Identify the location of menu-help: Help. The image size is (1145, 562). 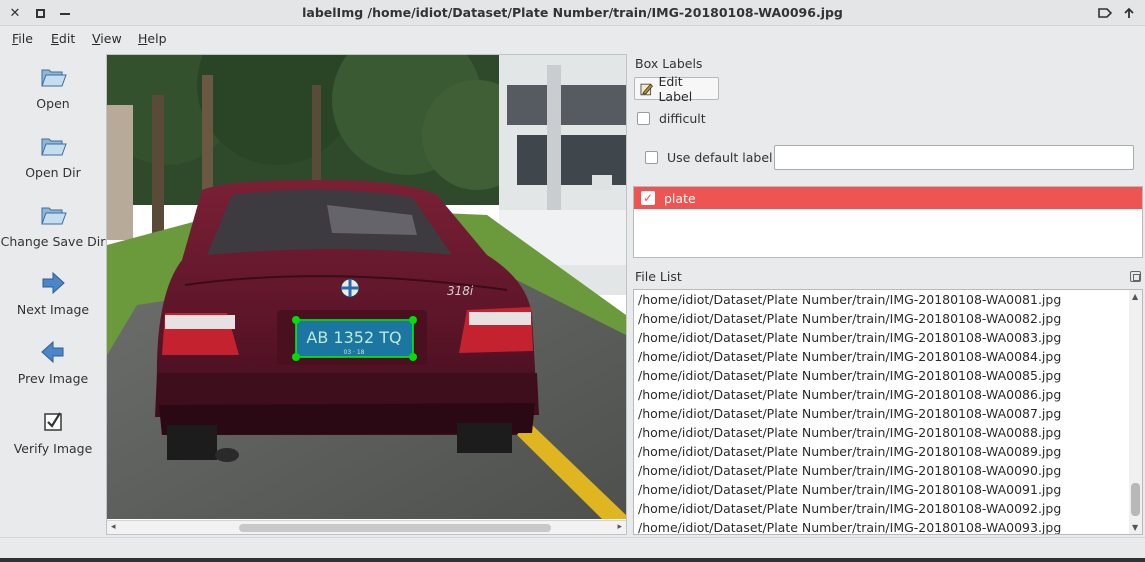
(152, 38).